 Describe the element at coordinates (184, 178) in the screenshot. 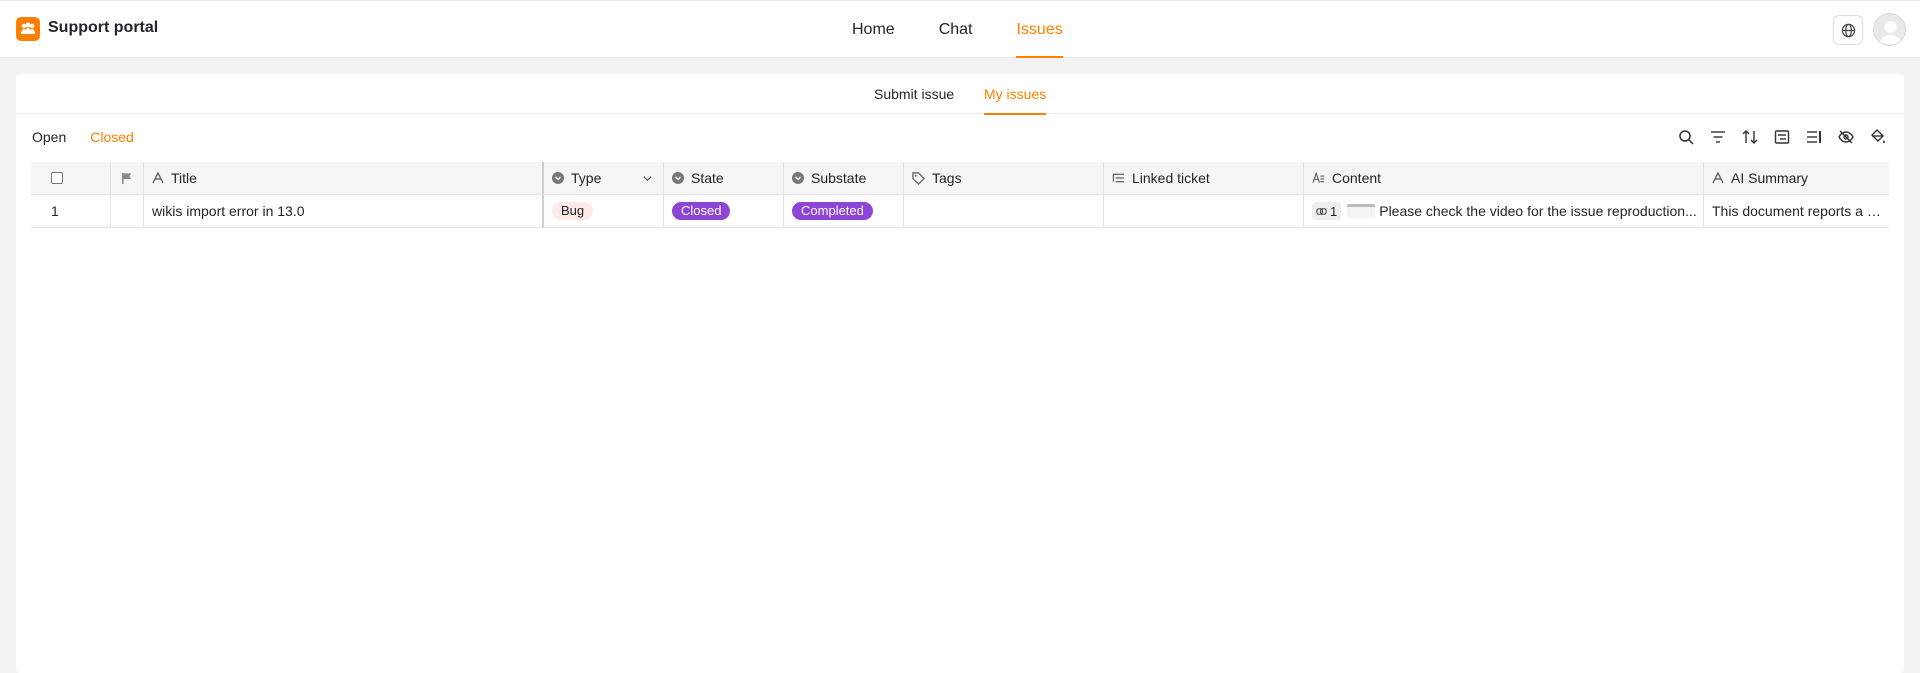

I see `column-label: Title` at that location.